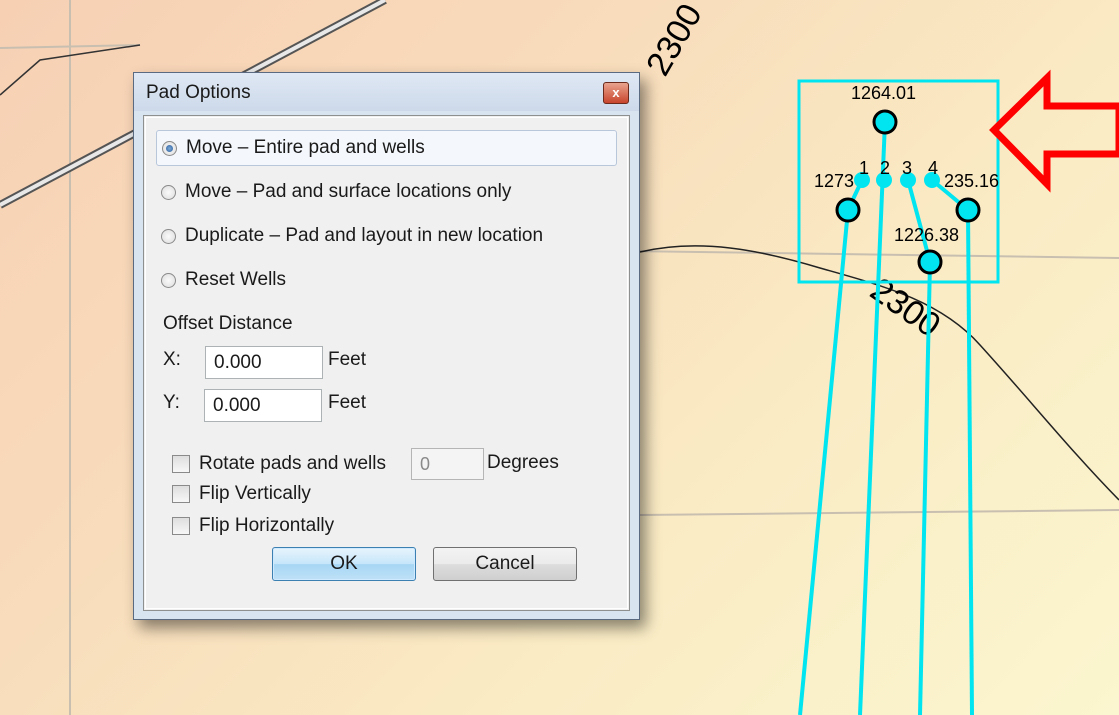 The height and width of the screenshot is (715, 1119). What do you see at coordinates (264, 362) in the screenshot?
I see `x-offset-input` at bounding box center [264, 362].